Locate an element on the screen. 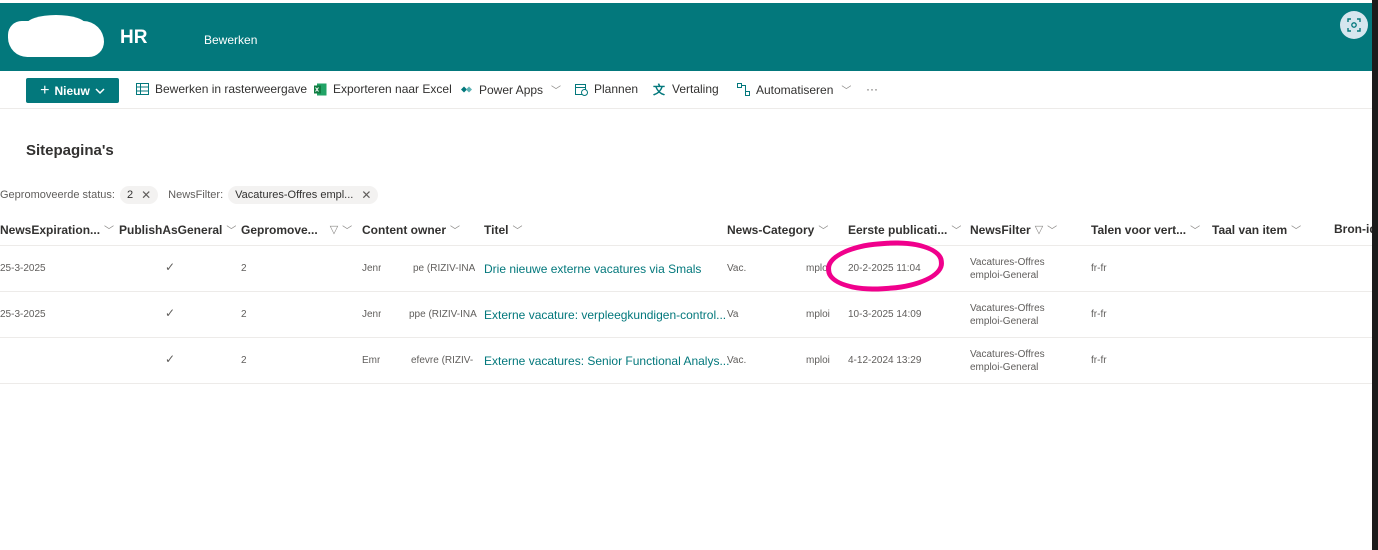 The image size is (1378, 550). automate-button: Automatiseren ﹀ is located at coordinates (793, 89).